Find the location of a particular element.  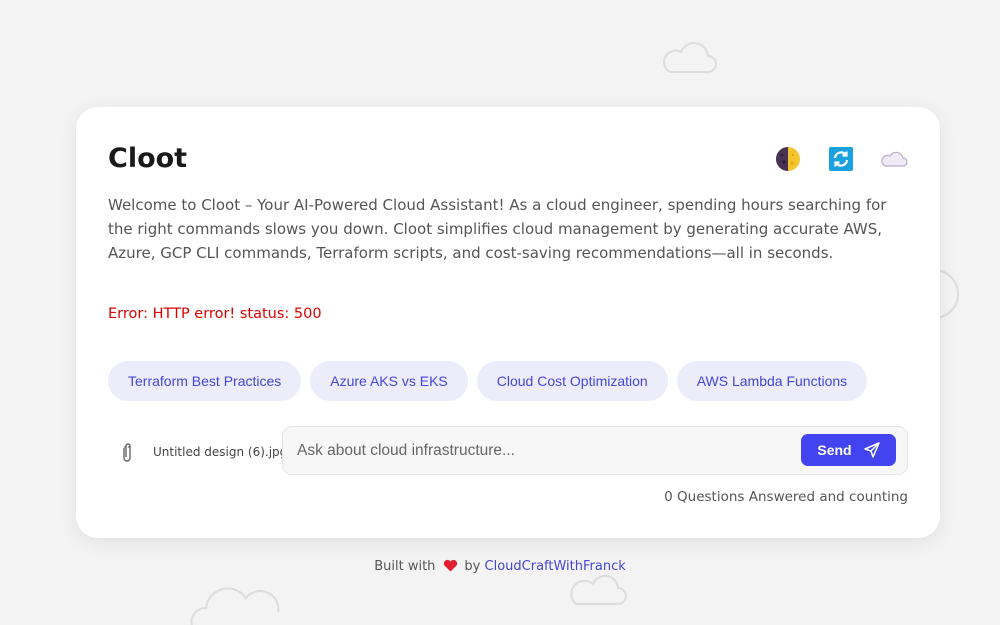

chip-terraform-best-practices: Terraform Best Practices is located at coordinates (205, 381).